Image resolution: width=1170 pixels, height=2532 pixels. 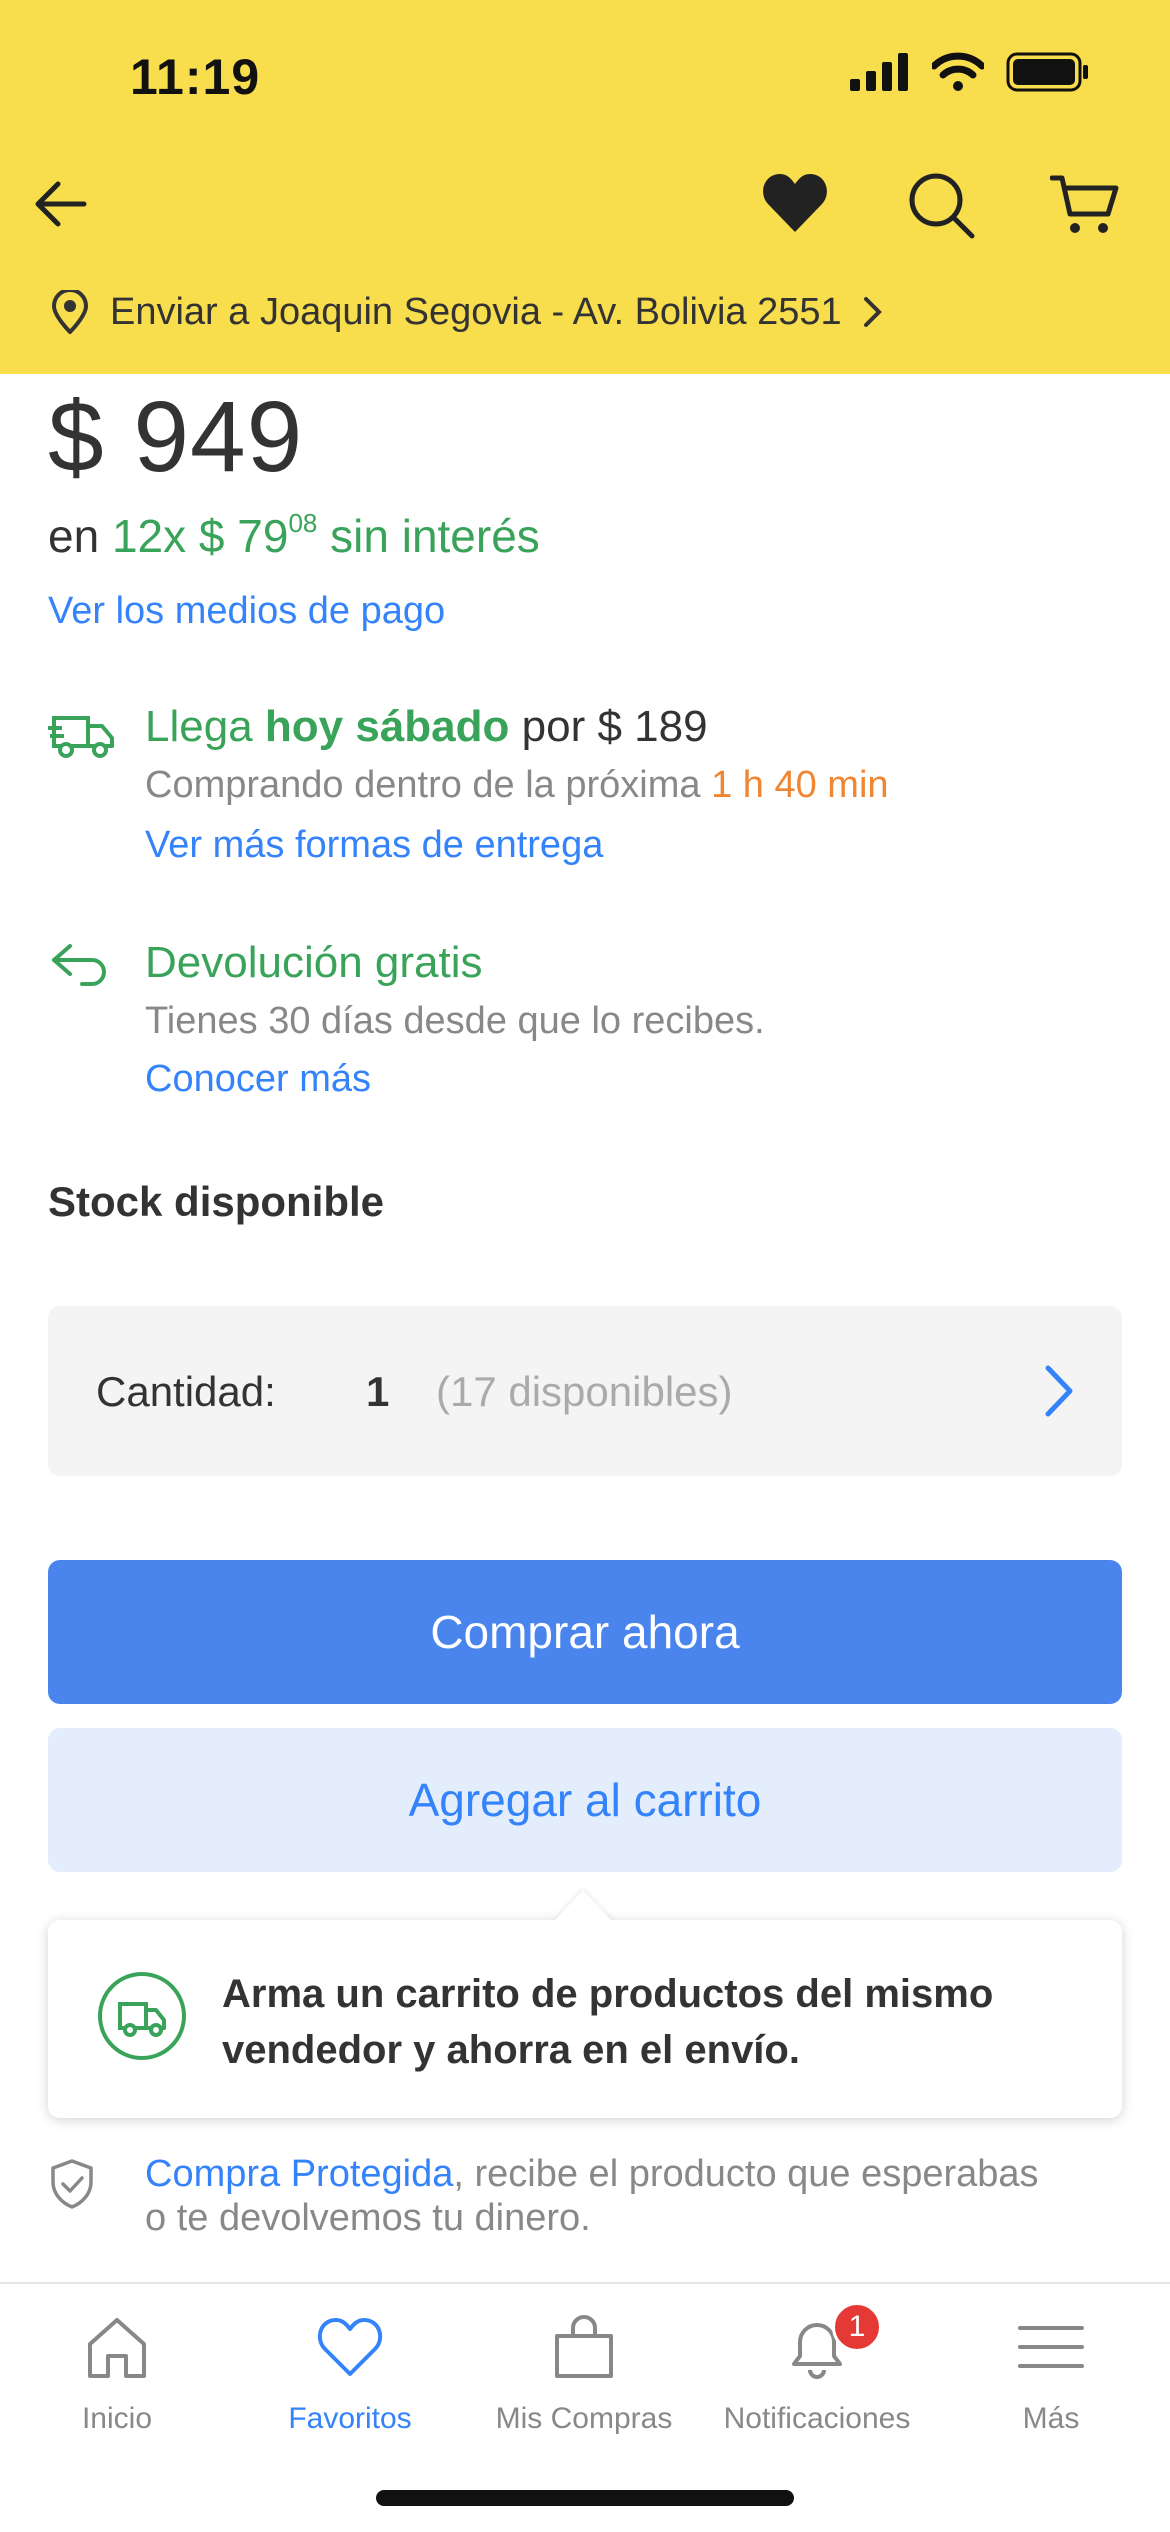 What do you see at coordinates (585, 1800) in the screenshot?
I see `add-to-cart-button: Agregar al carrito` at bounding box center [585, 1800].